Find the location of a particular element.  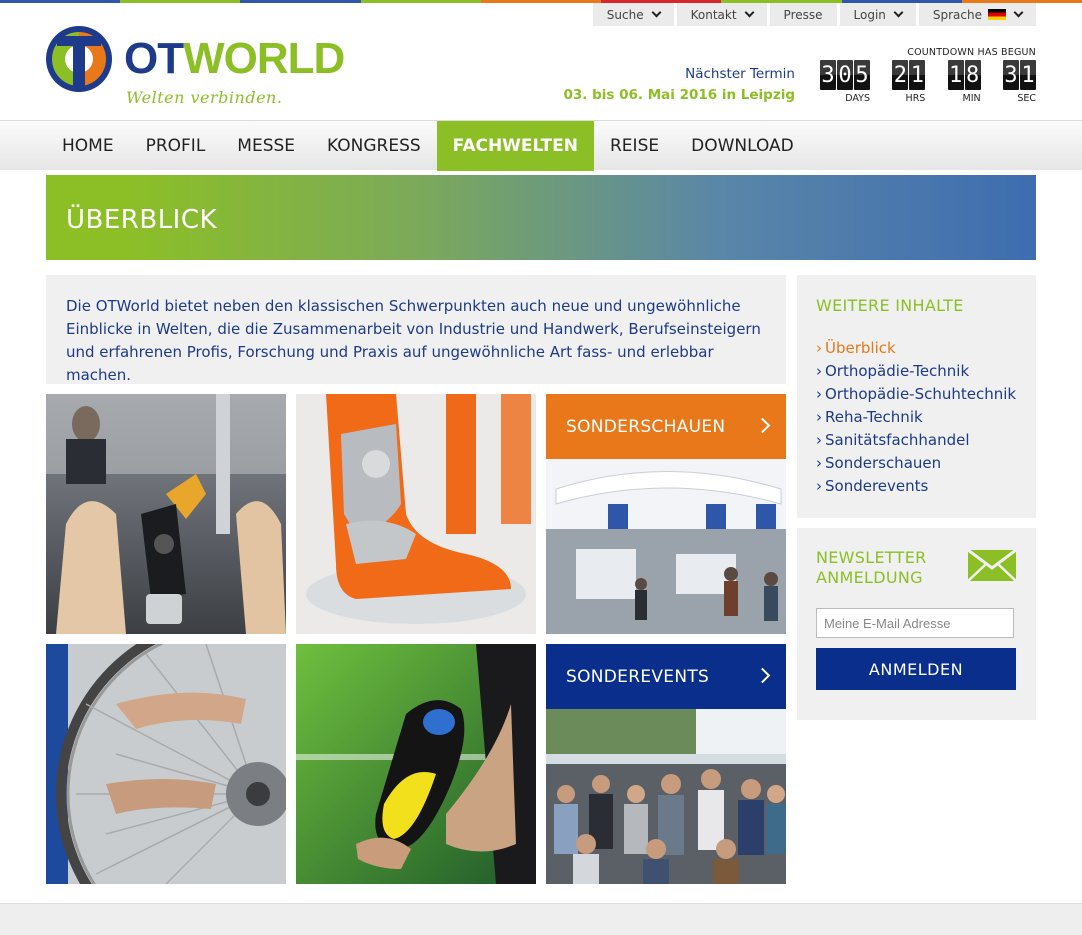

countdown-digit: 0 is located at coordinates (845, 75).